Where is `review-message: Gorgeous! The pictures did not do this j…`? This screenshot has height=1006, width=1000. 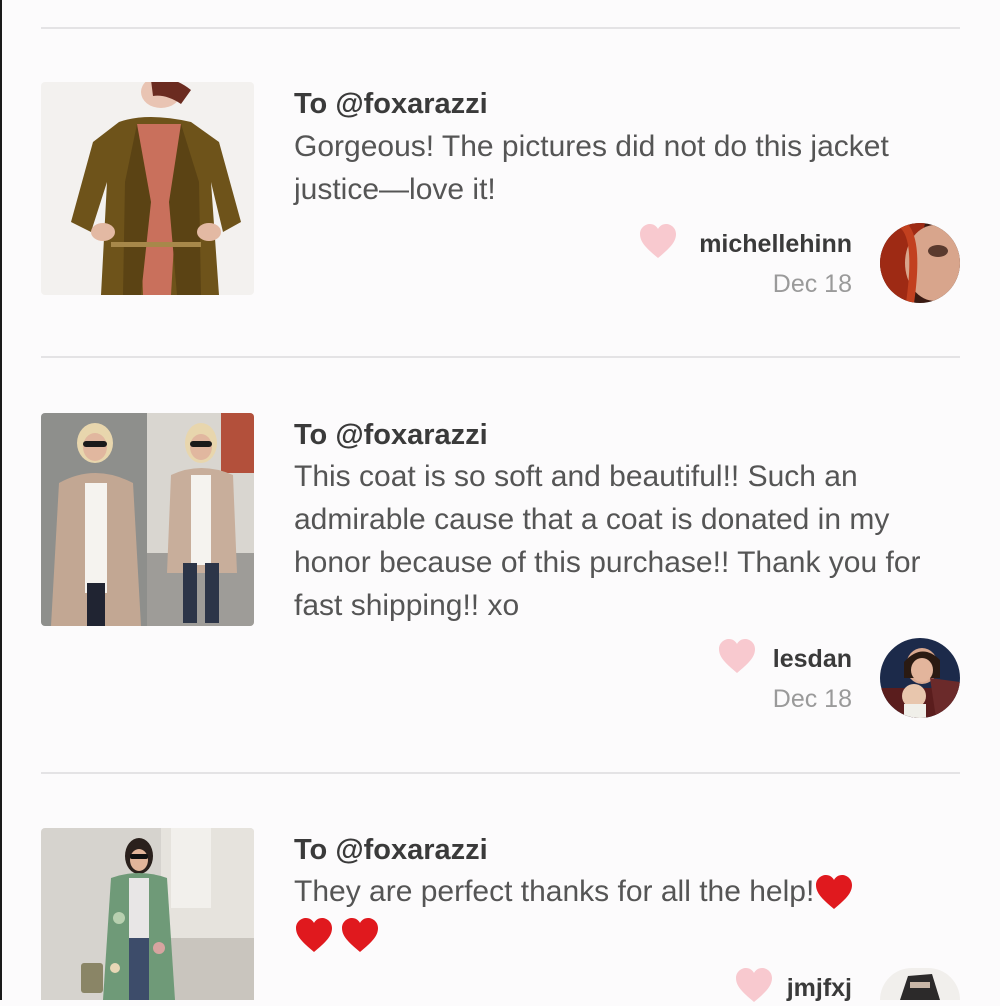
review-message: Gorgeous! The pictures did not do this j… is located at coordinates (591, 168).